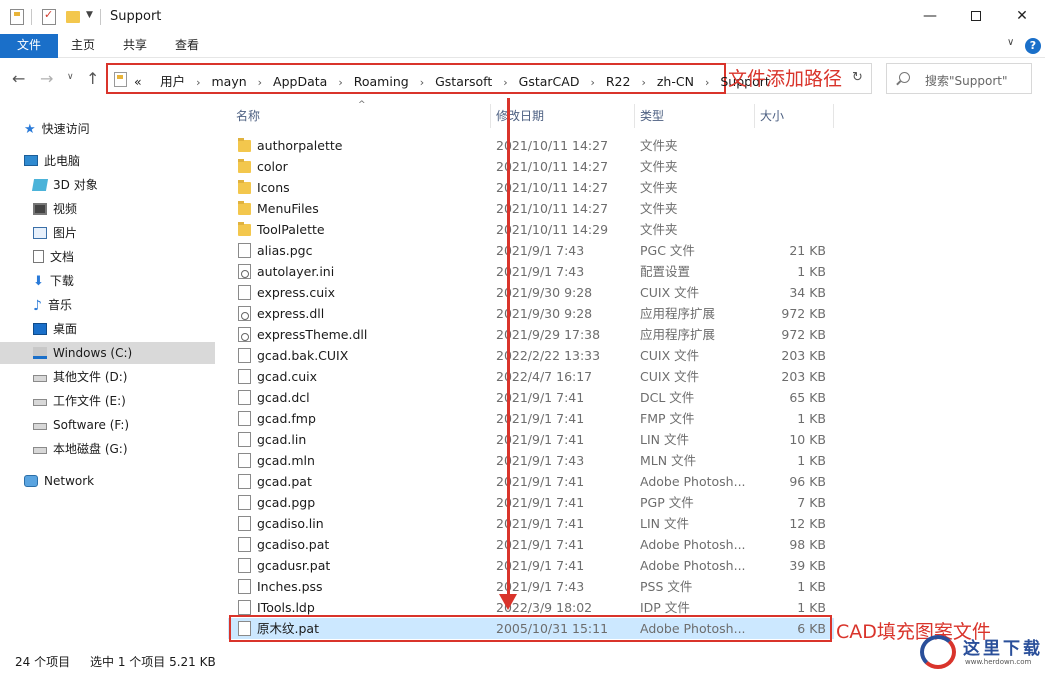 The image size is (1045, 673). Describe the element at coordinates (531, 292) in the screenshot. I see `table-row: express.cuix 2021/9/30 9:28 CUIX 文件 34 KB` at that location.